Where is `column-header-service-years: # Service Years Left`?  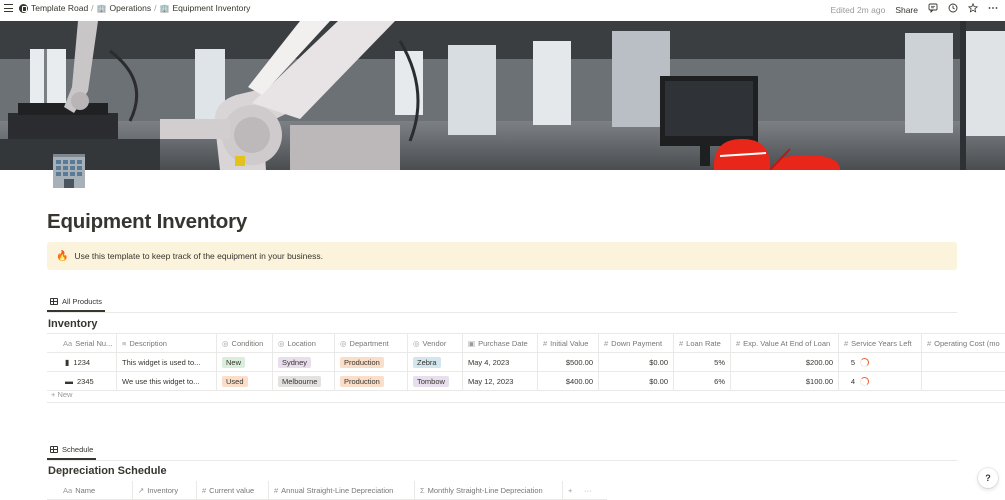 column-header-service-years: # Service Years Left is located at coordinates (880, 343).